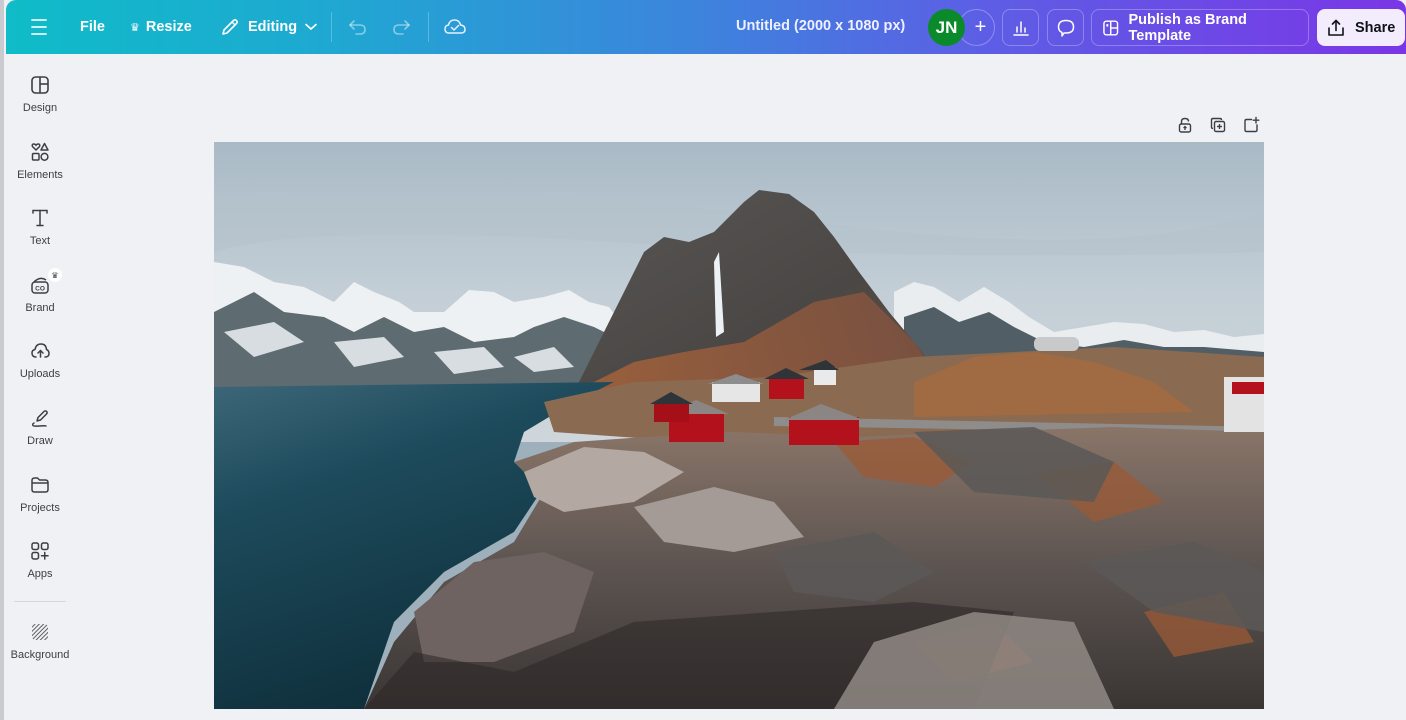 This screenshot has height=720, width=1406. I want to click on text-t-icon, so click(40, 218).